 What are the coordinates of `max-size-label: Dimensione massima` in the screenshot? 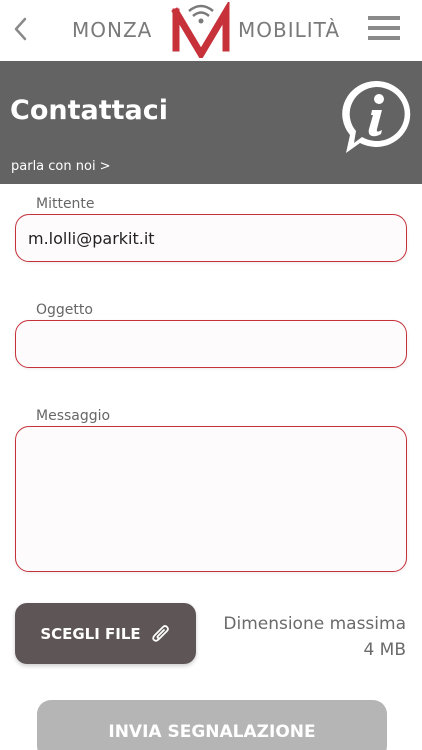 It's located at (314, 624).